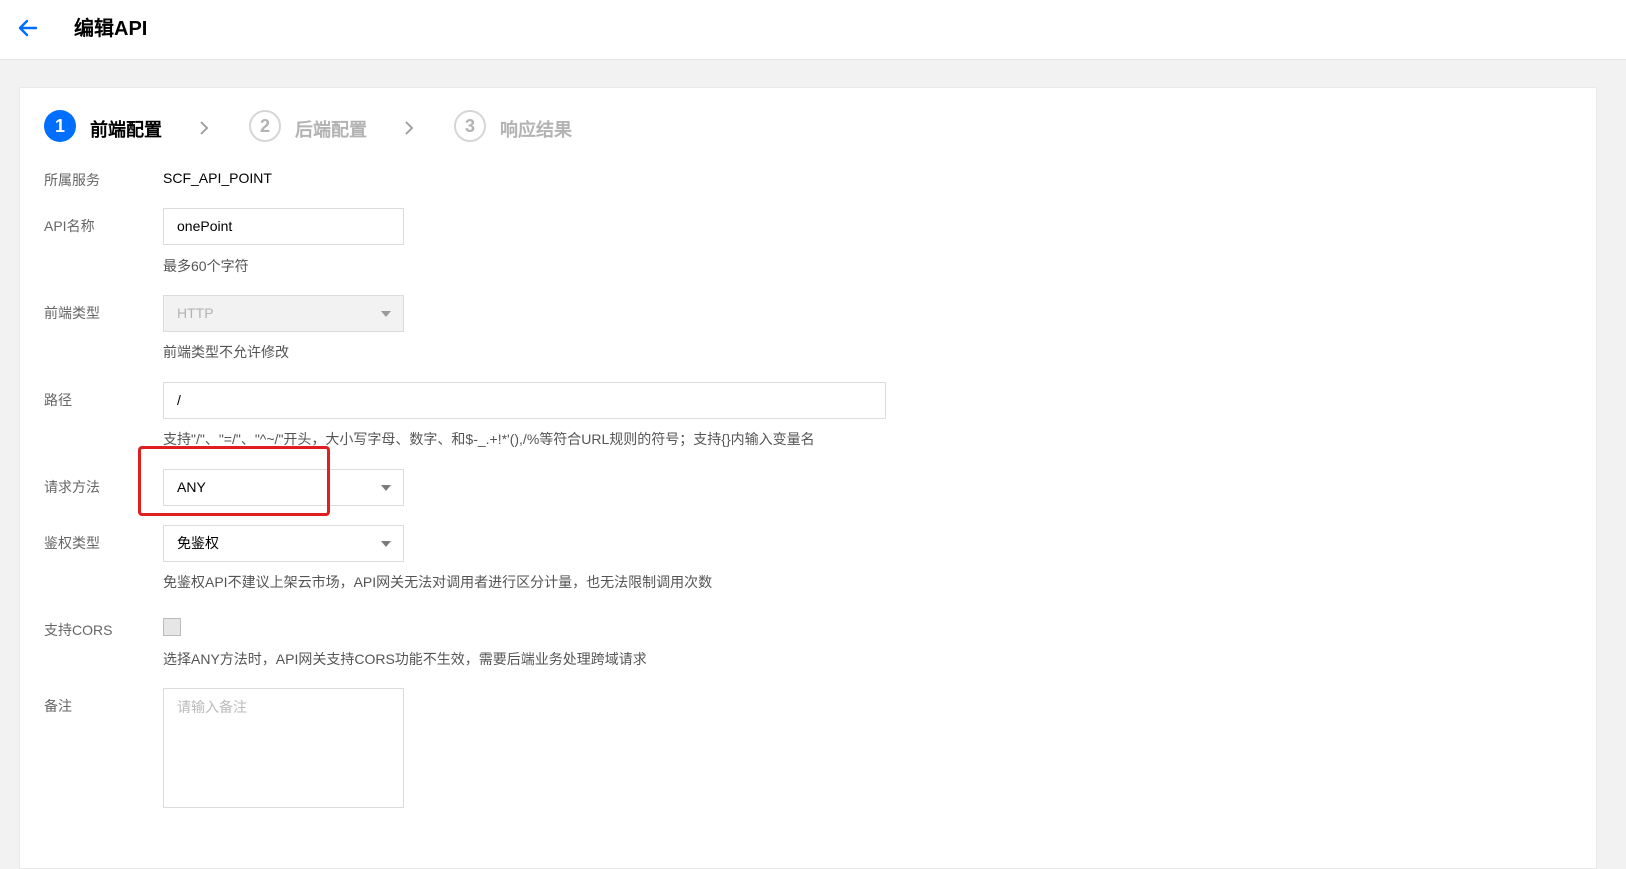  I want to click on cors-hint: 选择ANY方法时，API网关支持CORS功能不生效，需要后端业务处理跨域请求, so click(405, 659).